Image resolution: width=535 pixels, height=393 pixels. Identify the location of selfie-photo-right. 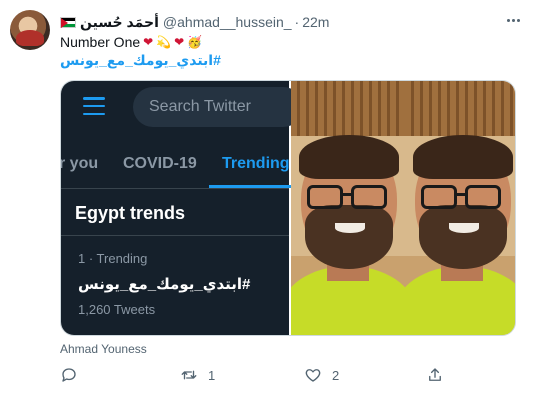
(460, 208).